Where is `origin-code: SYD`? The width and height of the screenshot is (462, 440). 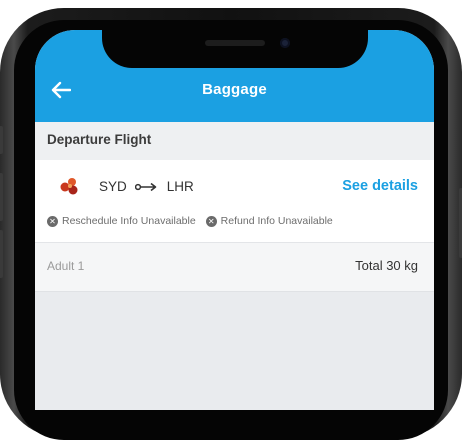
origin-code: SYD is located at coordinates (113, 186).